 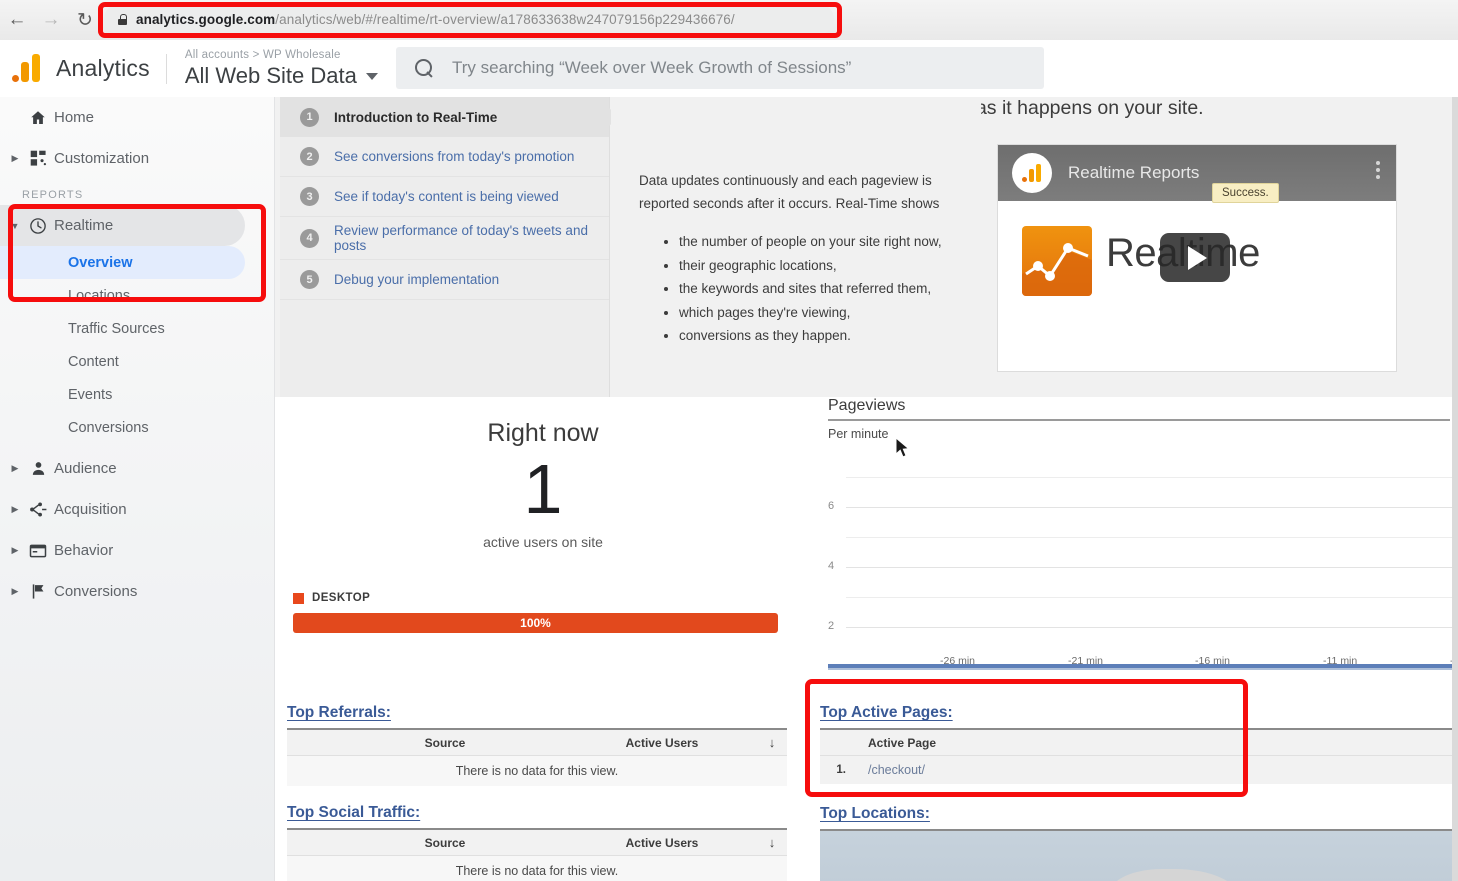 I want to click on customization-icon, so click(x=38, y=158).